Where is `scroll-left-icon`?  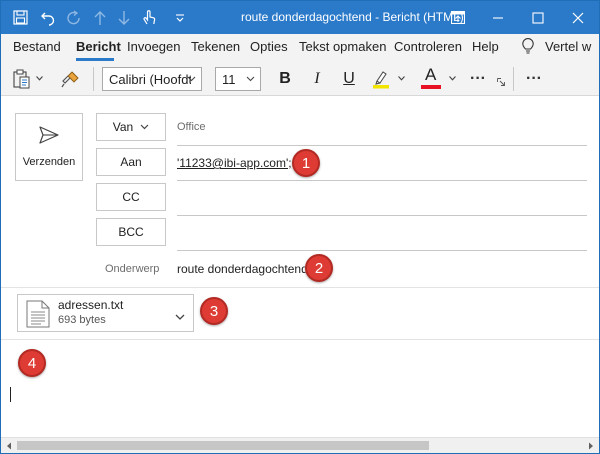 scroll-left-icon is located at coordinates (9, 446).